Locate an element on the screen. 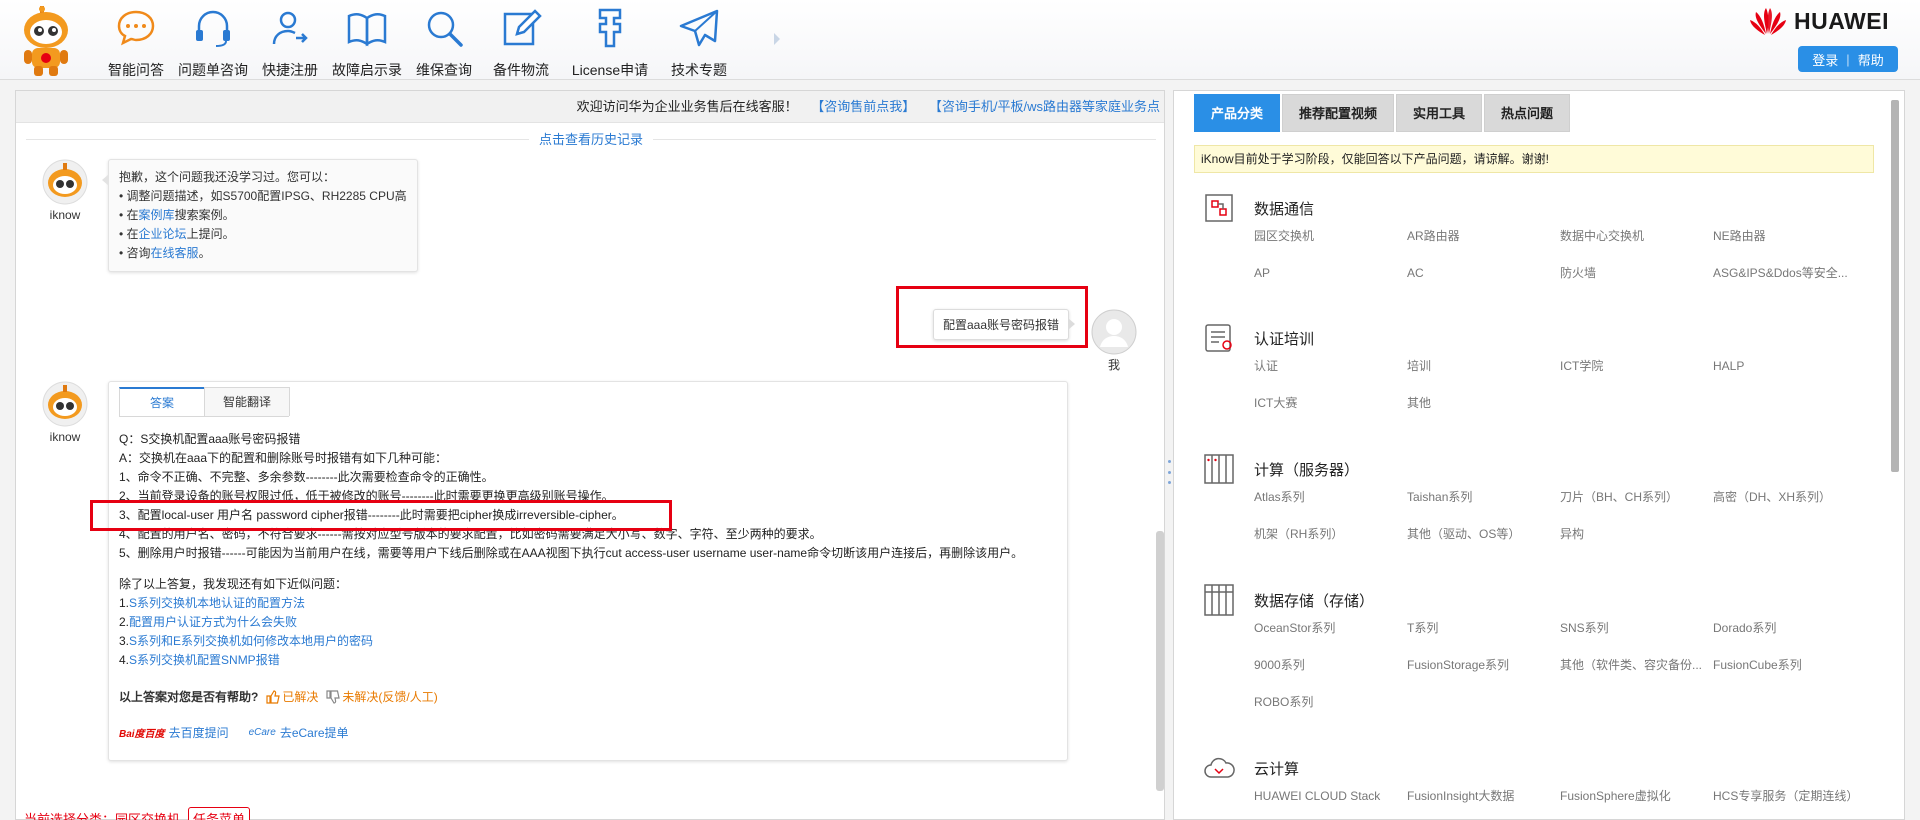  storage-cabinet-icon is located at coordinates (1219, 600).